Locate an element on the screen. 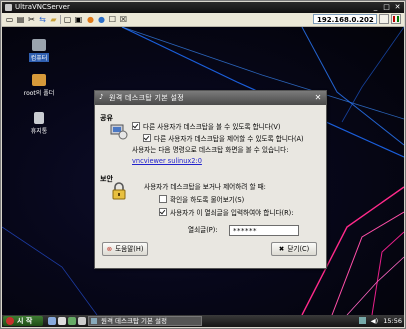 This screenshot has width=406, height=329. toolbar-separator is located at coordinates (60, 19).